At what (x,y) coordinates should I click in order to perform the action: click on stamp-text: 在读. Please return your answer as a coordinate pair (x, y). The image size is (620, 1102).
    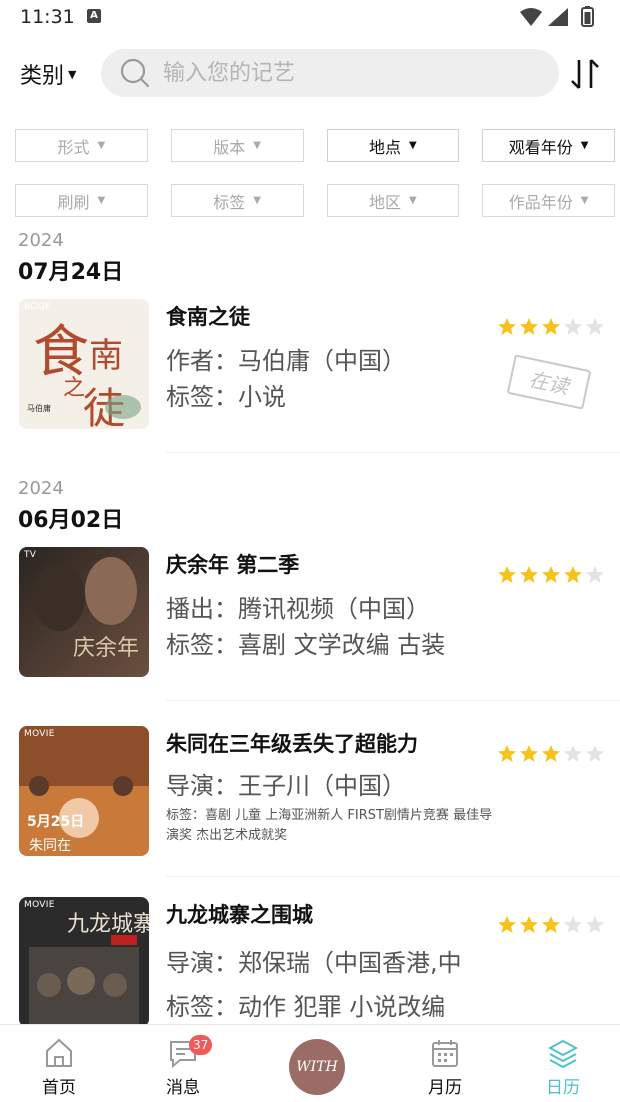
    Looking at the image, I should click on (550, 383).